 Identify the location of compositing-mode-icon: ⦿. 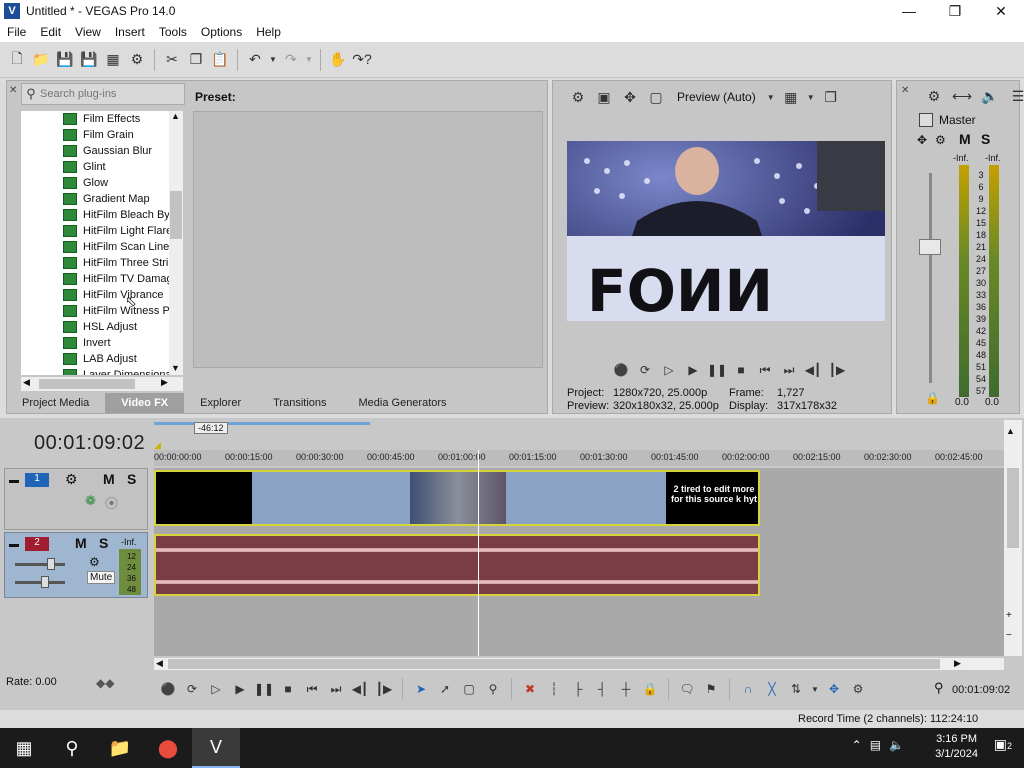
(111, 502).